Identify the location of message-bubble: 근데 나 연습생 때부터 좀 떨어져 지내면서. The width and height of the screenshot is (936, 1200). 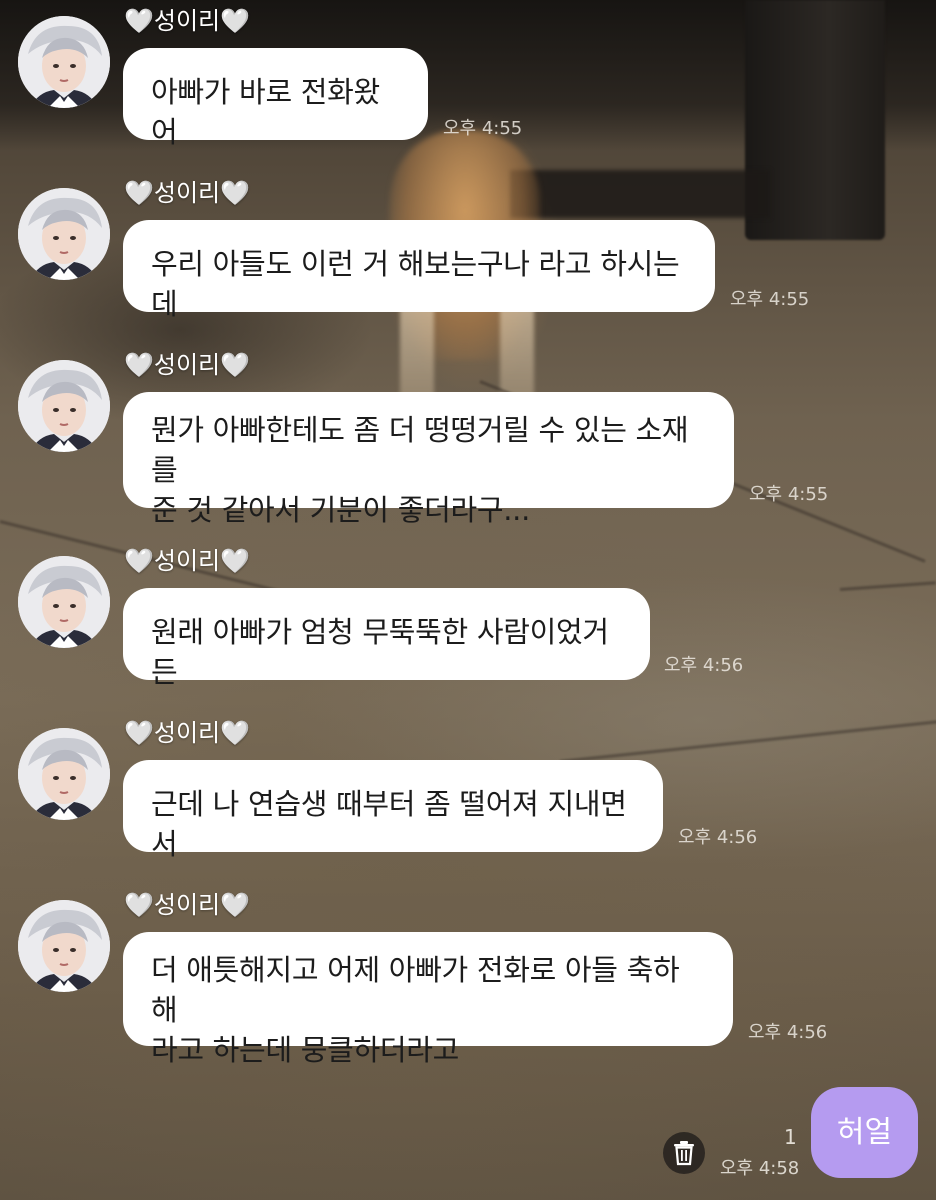
(393, 810).